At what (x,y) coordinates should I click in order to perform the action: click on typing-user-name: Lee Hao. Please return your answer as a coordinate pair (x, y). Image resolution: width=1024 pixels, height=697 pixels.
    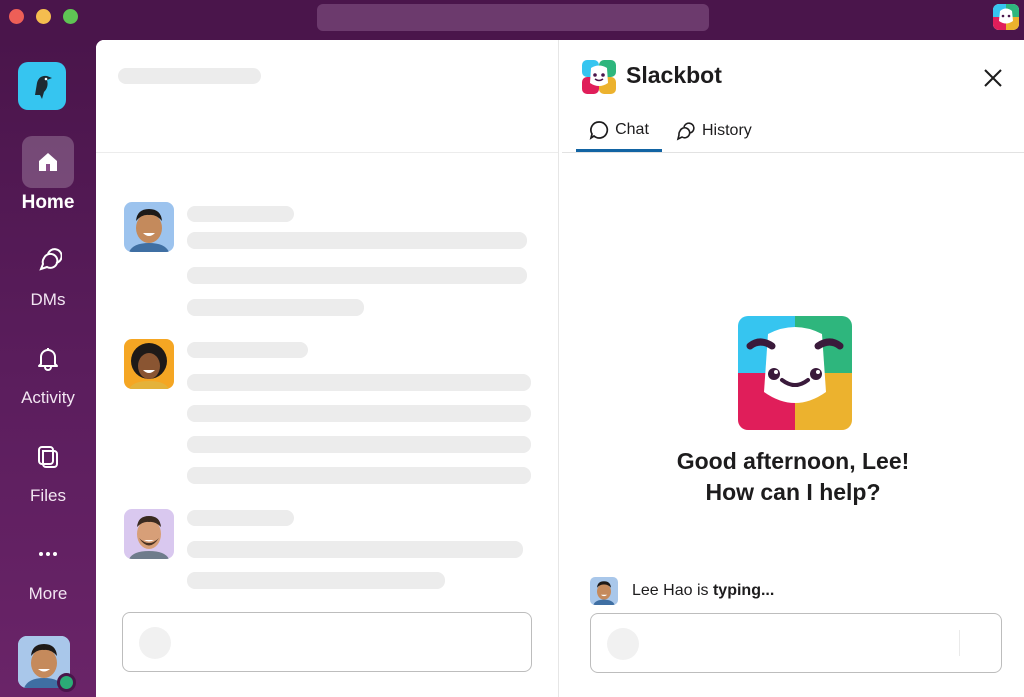
    Looking at the image, I should click on (662, 590).